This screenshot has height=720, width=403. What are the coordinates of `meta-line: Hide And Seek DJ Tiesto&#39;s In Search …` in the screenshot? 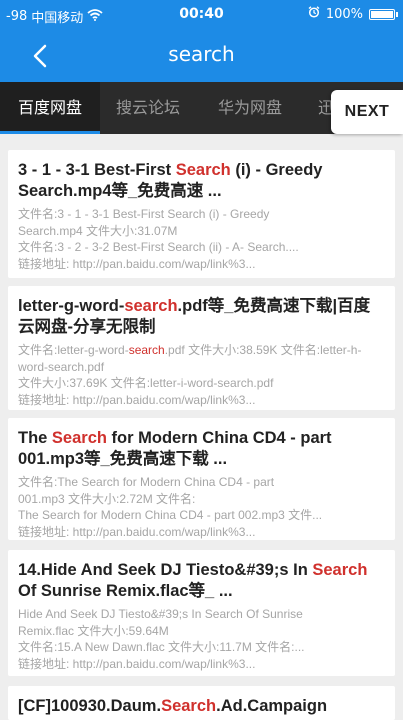 It's located at (160, 614).